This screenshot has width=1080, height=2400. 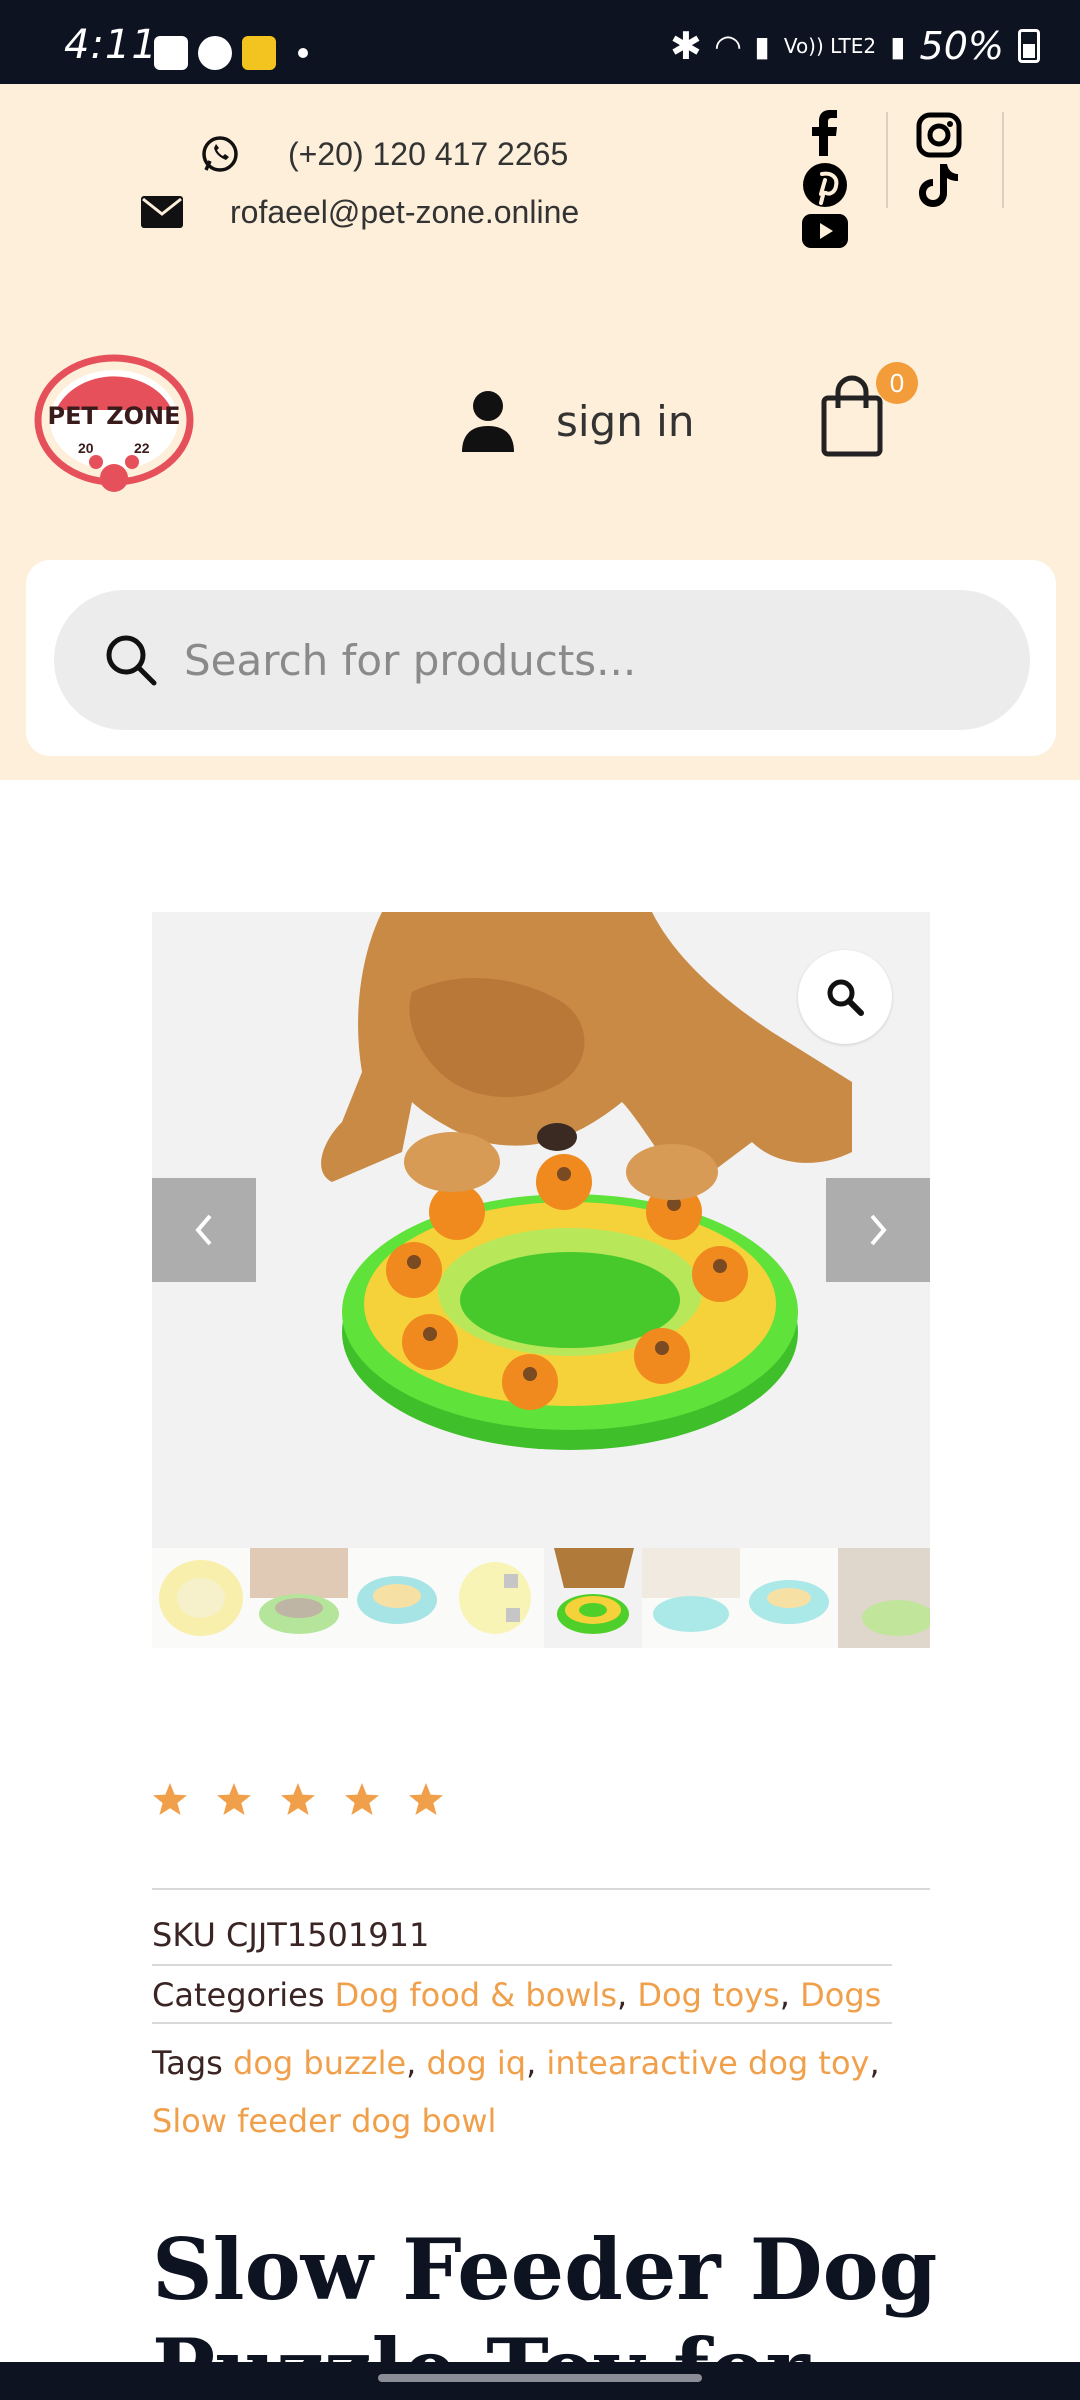 What do you see at coordinates (324, 2121) in the screenshot?
I see `tag-link: Slow feeder dog bowl` at bounding box center [324, 2121].